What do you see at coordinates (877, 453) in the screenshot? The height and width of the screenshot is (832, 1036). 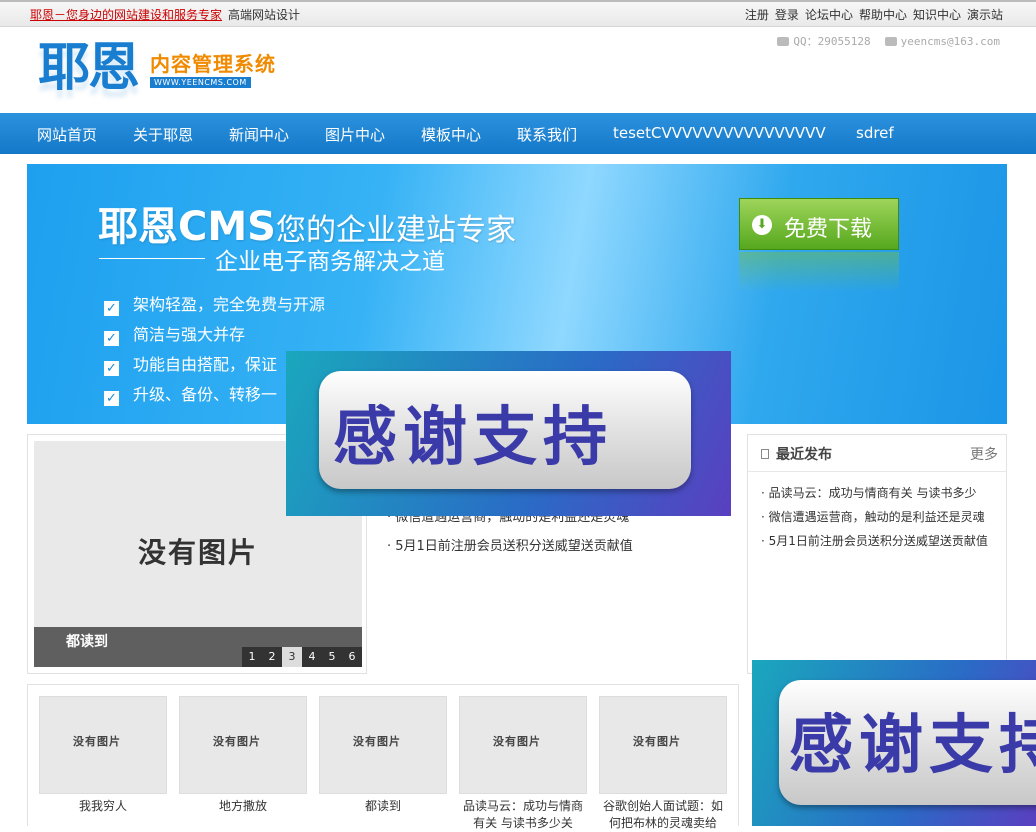 I see `latest-posts-header: 最近发布 更多` at bounding box center [877, 453].